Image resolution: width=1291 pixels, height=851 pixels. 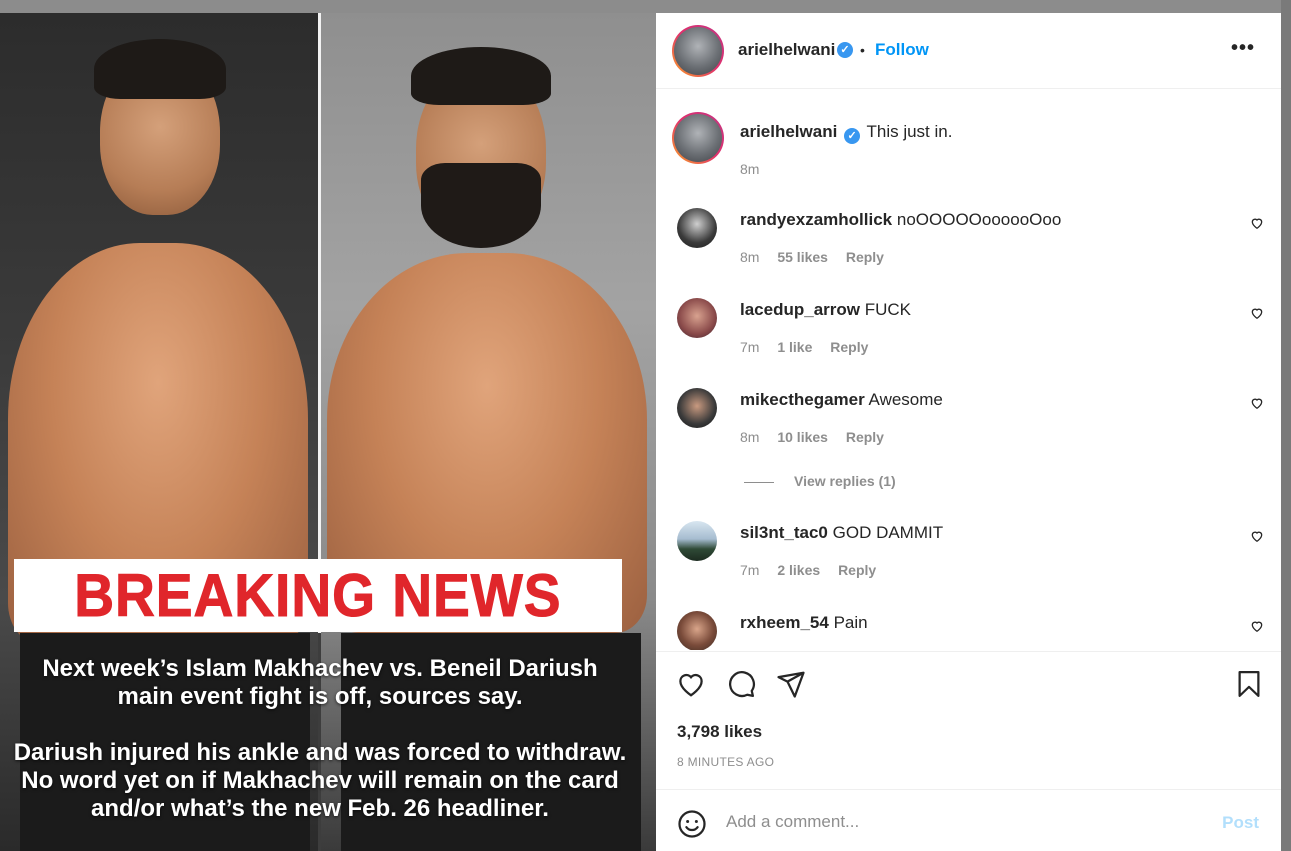 I want to click on comment-meta: 7m 1 like Reply, so click(x=811, y=347).